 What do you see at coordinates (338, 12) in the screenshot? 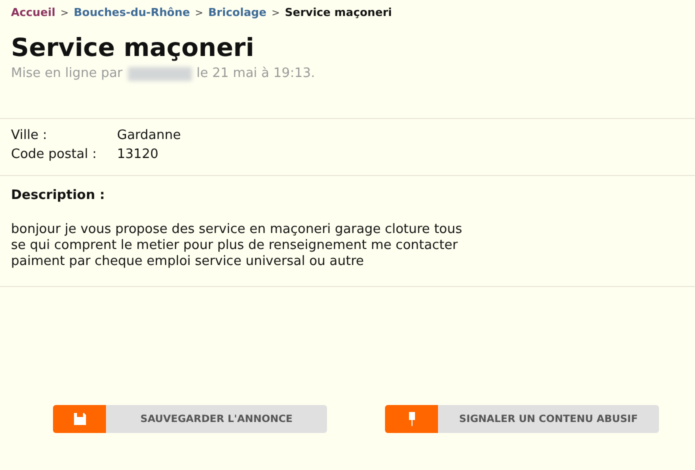
I see `breadcrumb-current: Service maçoneri` at bounding box center [338, 12].